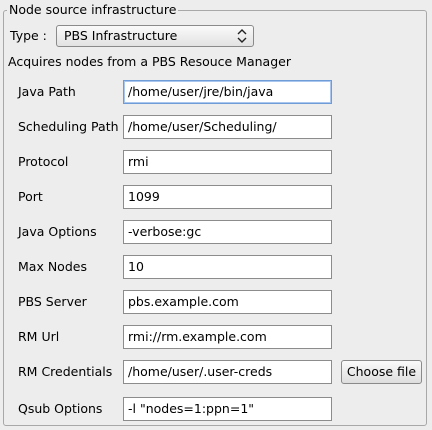 The height and width of the screenshot is (430, 432). Describe the element at coordinates (121, 35) in the screenshot. I see `infrastructure-type-value: PBS Infrastructure` at that location.